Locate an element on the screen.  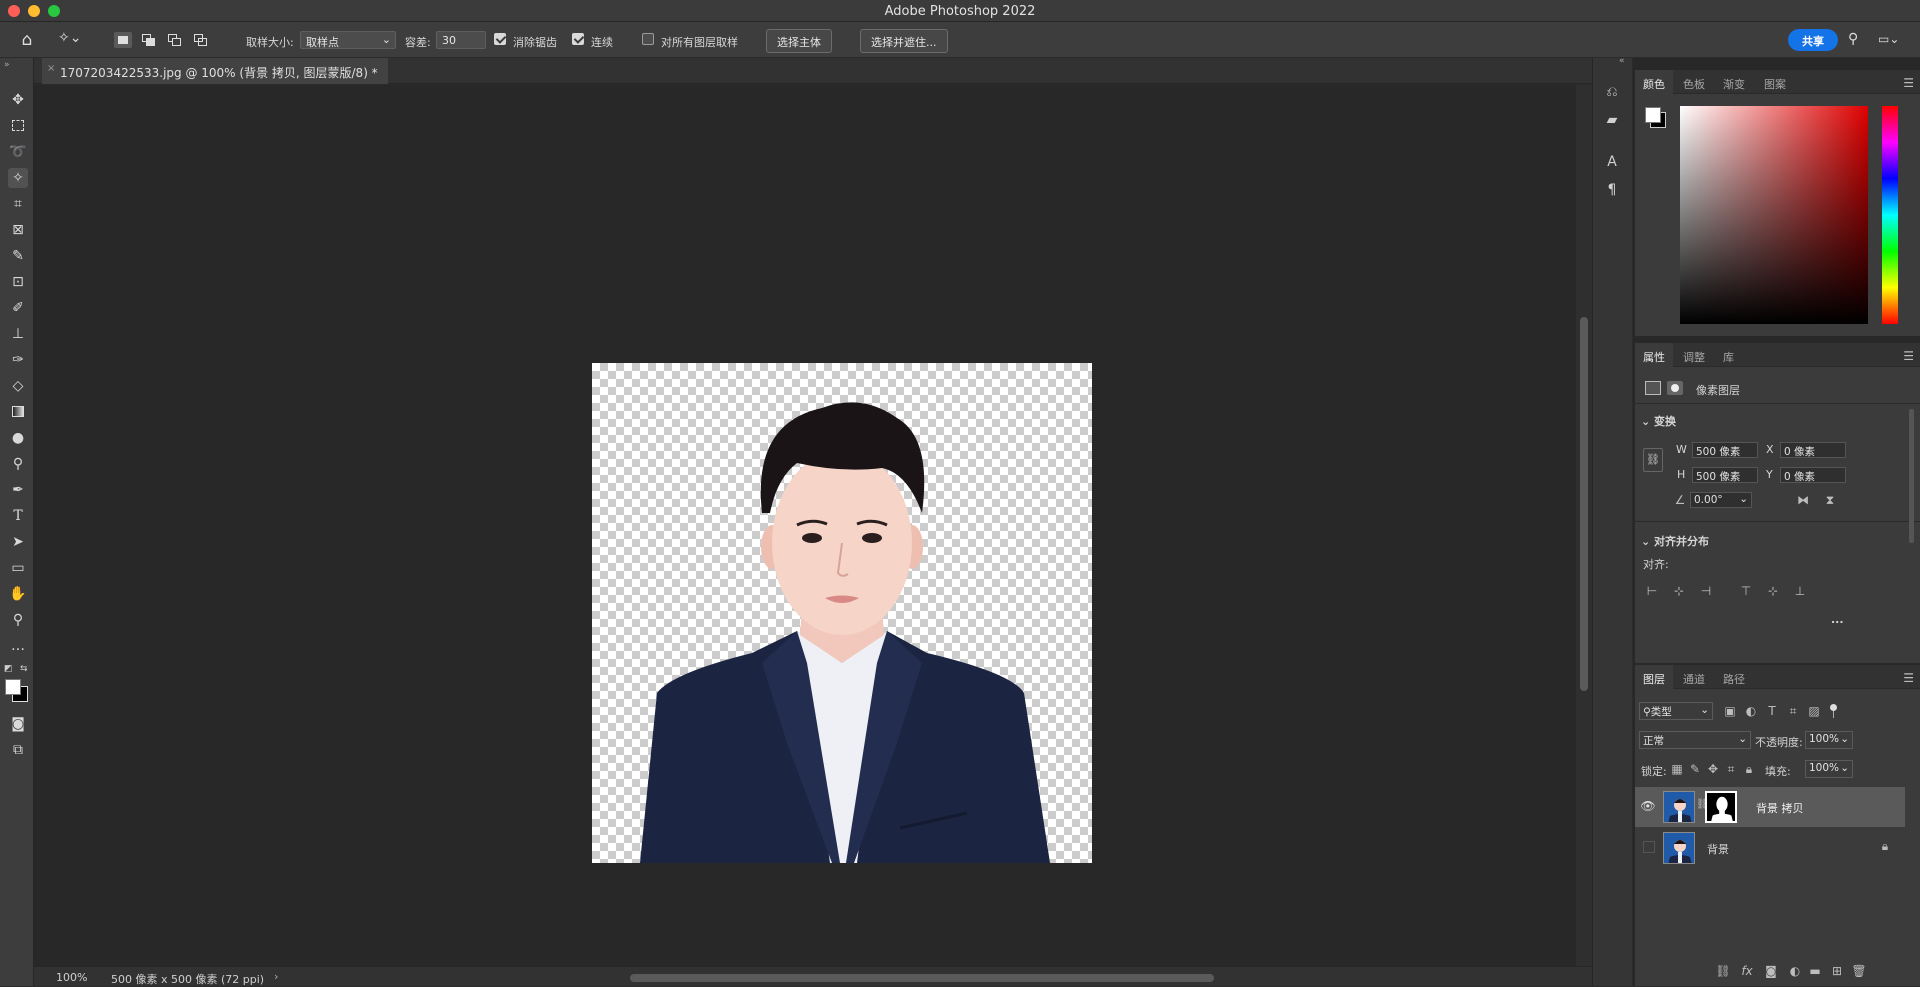
tab-properties: 属性 is located at coordinates (1654, 355).